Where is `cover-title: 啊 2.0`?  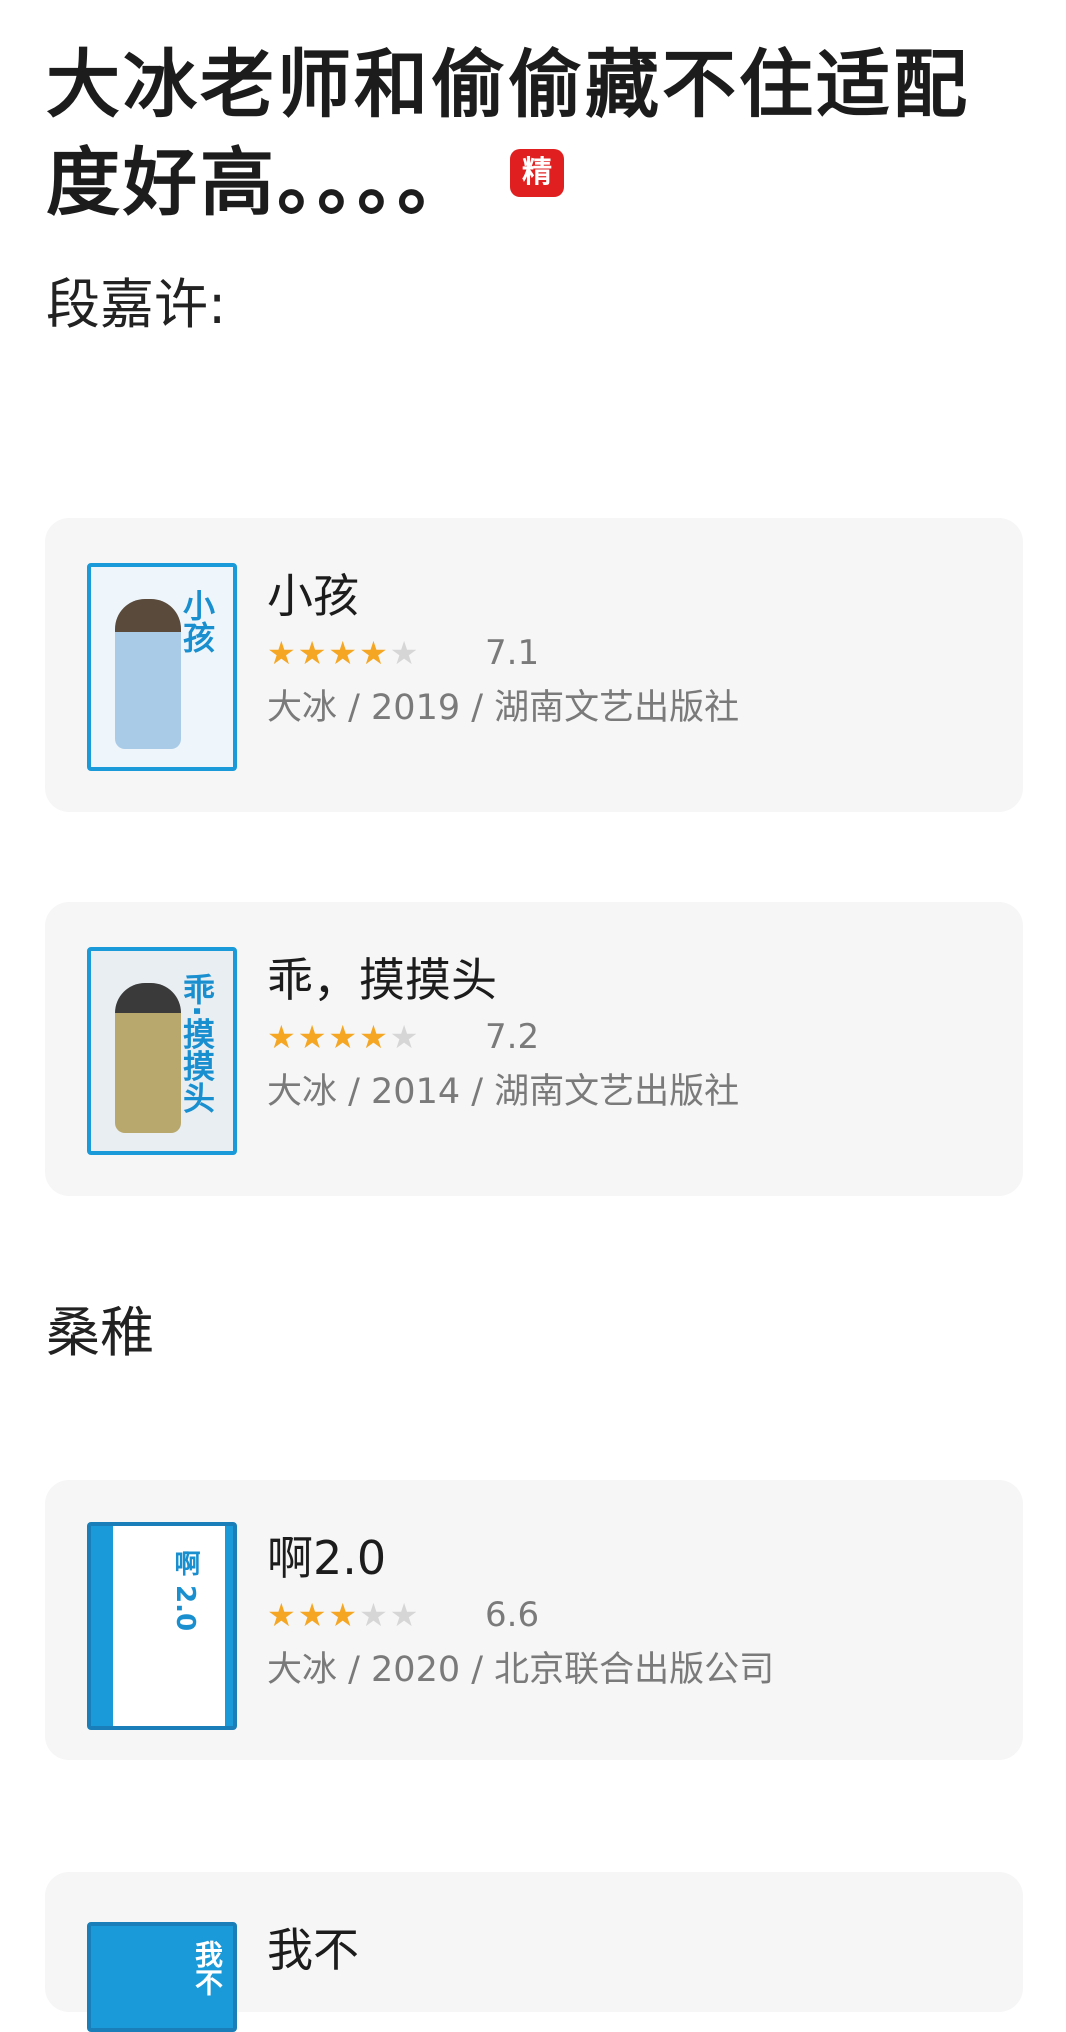 cover-title: 啊 2.0 is located at coordinates (185, 1591).